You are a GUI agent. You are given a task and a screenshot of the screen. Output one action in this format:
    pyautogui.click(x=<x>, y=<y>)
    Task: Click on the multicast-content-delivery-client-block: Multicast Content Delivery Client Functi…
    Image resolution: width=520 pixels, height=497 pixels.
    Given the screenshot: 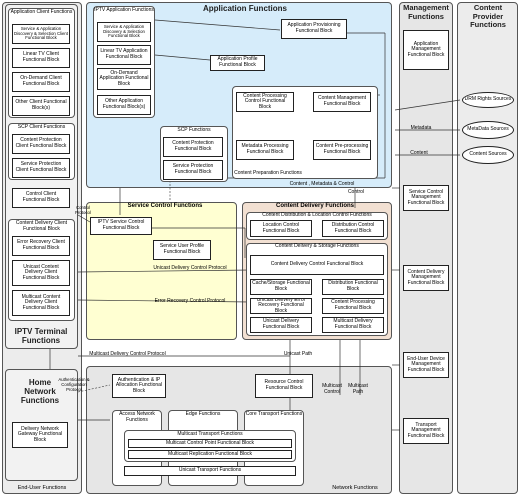 What is the action you would take?
    pyautogui.click(x=41, y=303)
    